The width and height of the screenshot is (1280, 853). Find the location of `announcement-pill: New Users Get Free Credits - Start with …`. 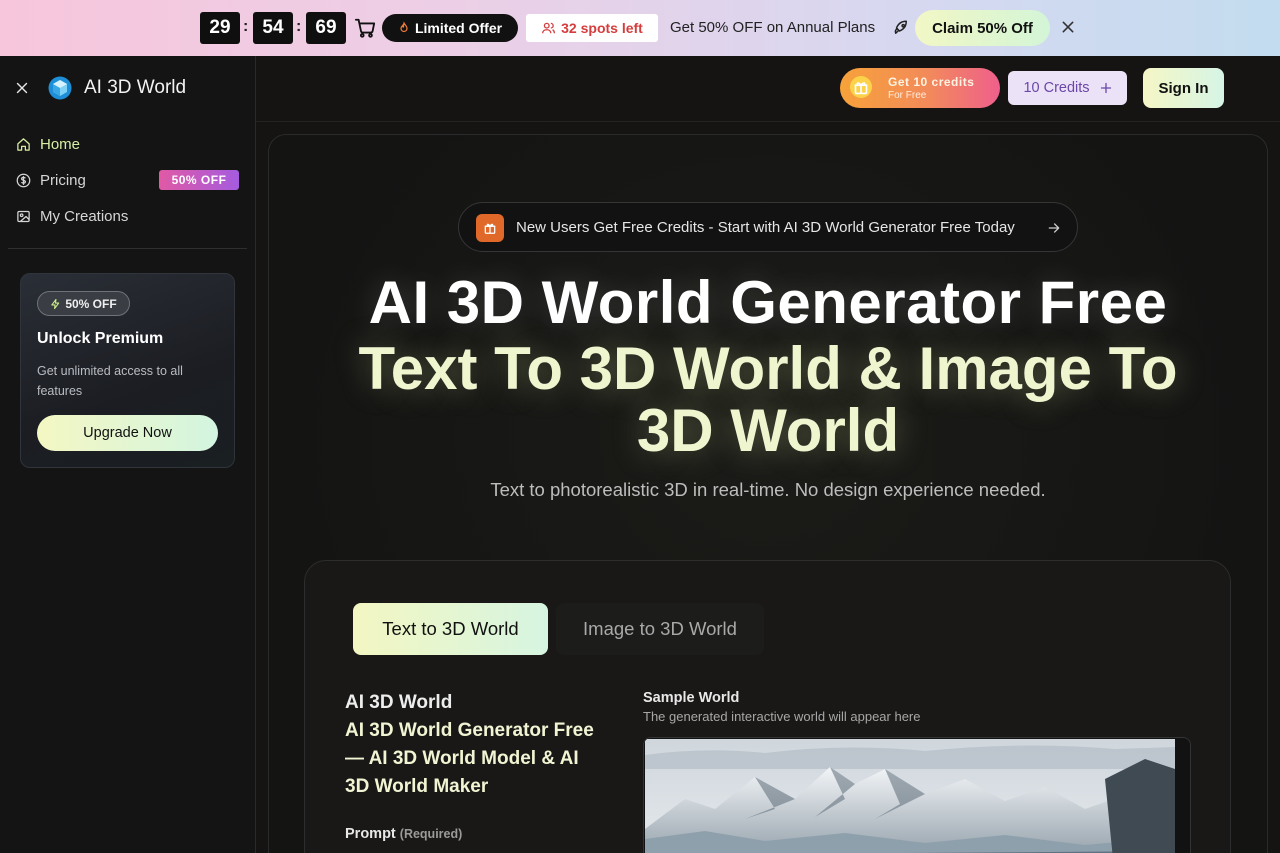

announcement-pill: New Users Get Free Credits - Start with … is located at coordinates (768, 227).